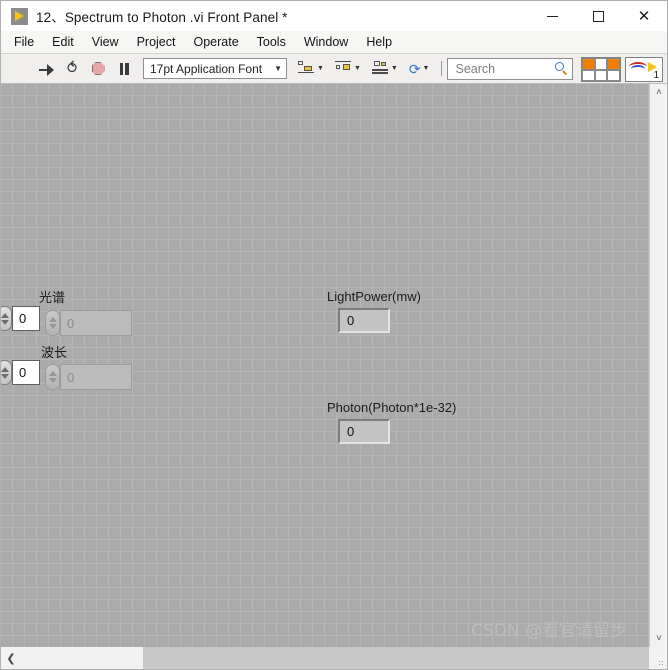  I want to click on toolbar-separator, so click(442, 68).